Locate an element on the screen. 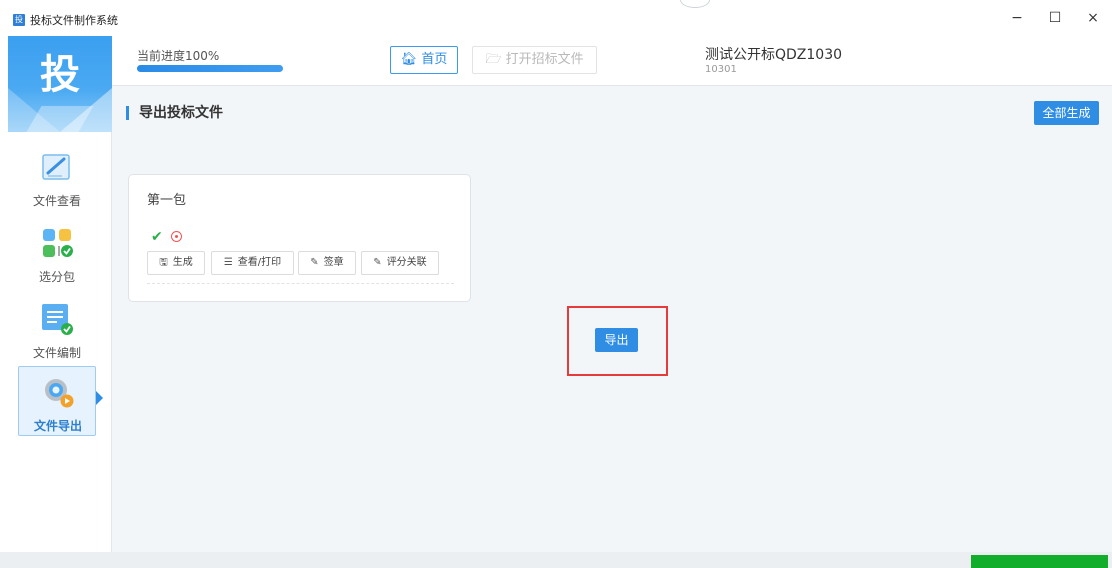 This screenshot has height=568, width=1112. sign-seal-button-label: 签章 is located at coordinates (333, 262).